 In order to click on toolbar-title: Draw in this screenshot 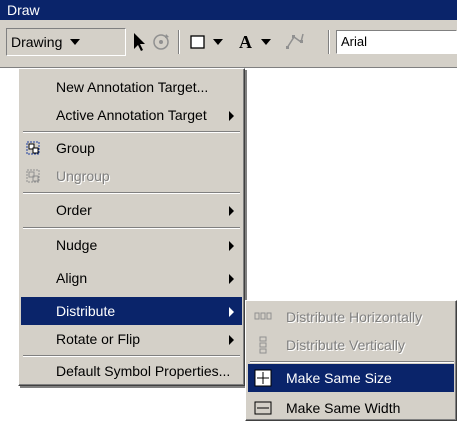, I will do `click(23, 10)`.